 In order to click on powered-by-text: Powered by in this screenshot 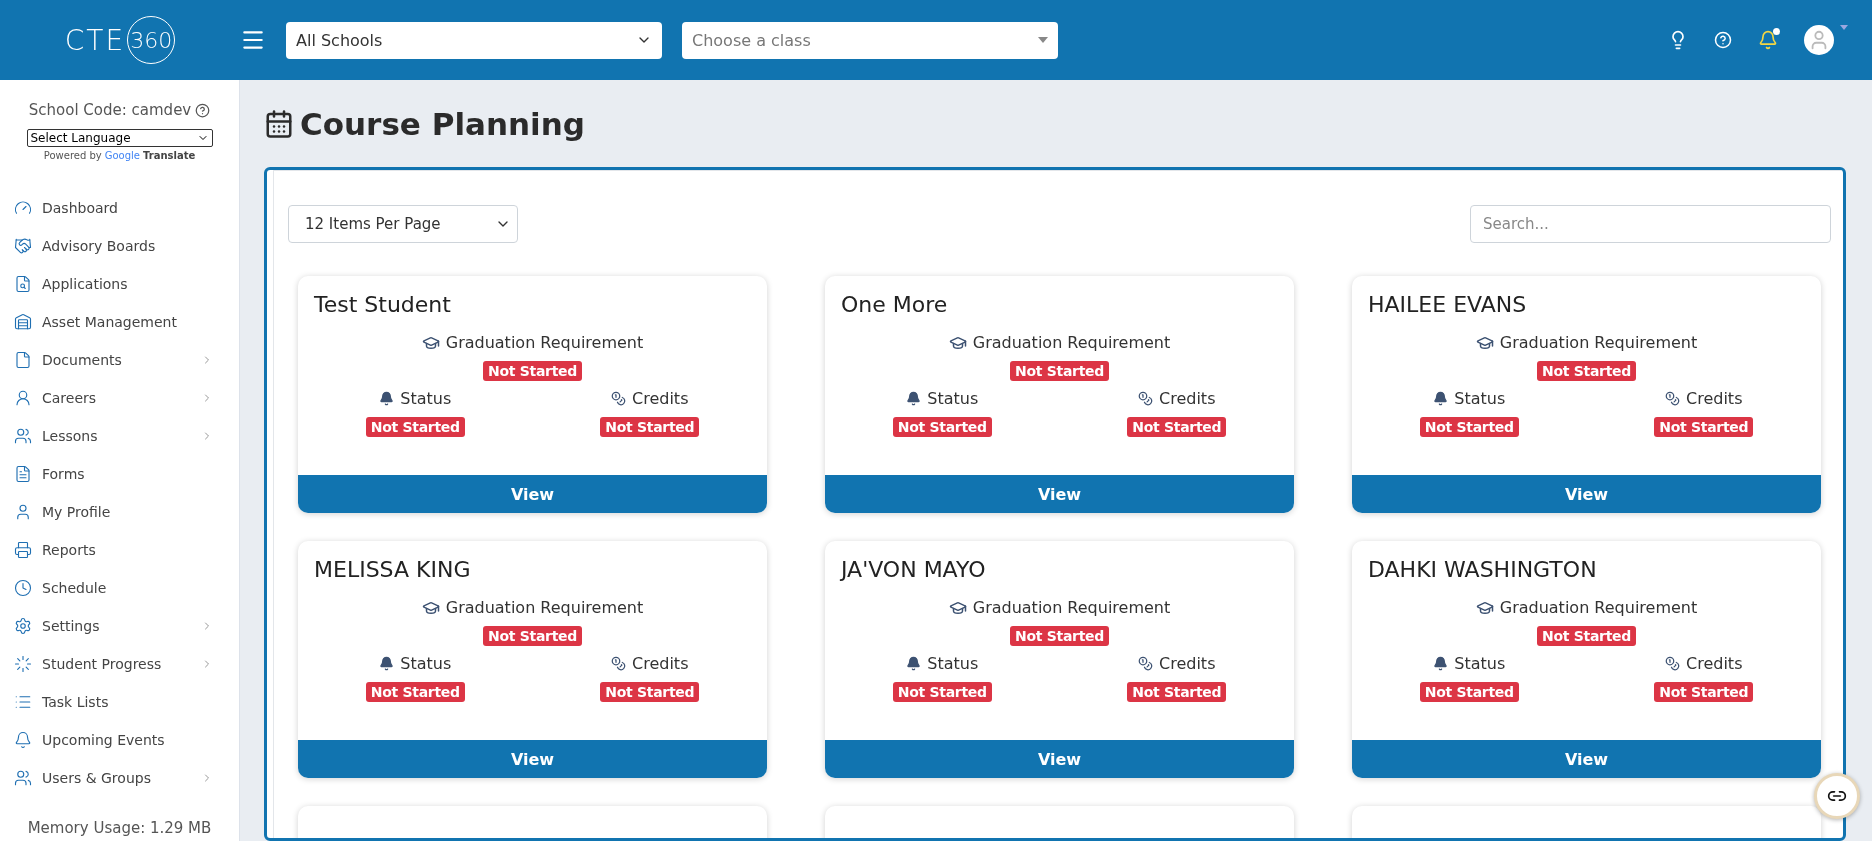, I will do `click(72, 155)`.